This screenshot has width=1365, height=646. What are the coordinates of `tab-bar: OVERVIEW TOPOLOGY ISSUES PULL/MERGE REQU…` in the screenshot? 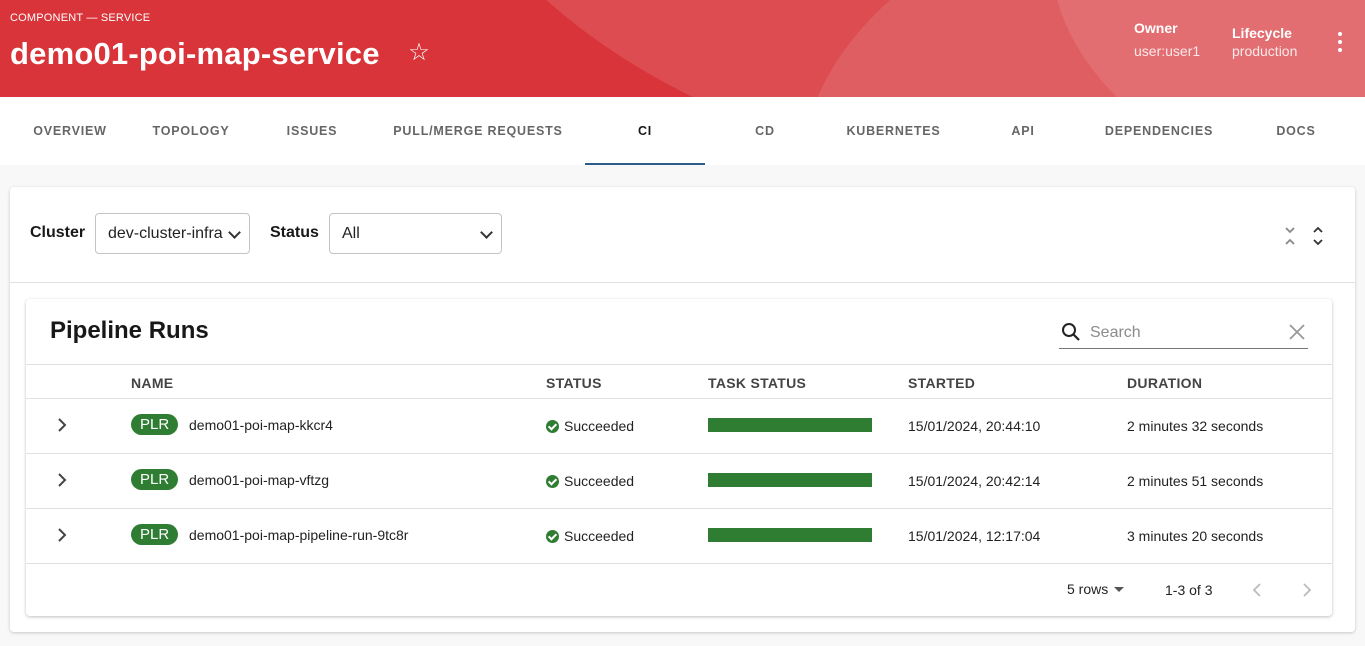 It's located at (682, 131).